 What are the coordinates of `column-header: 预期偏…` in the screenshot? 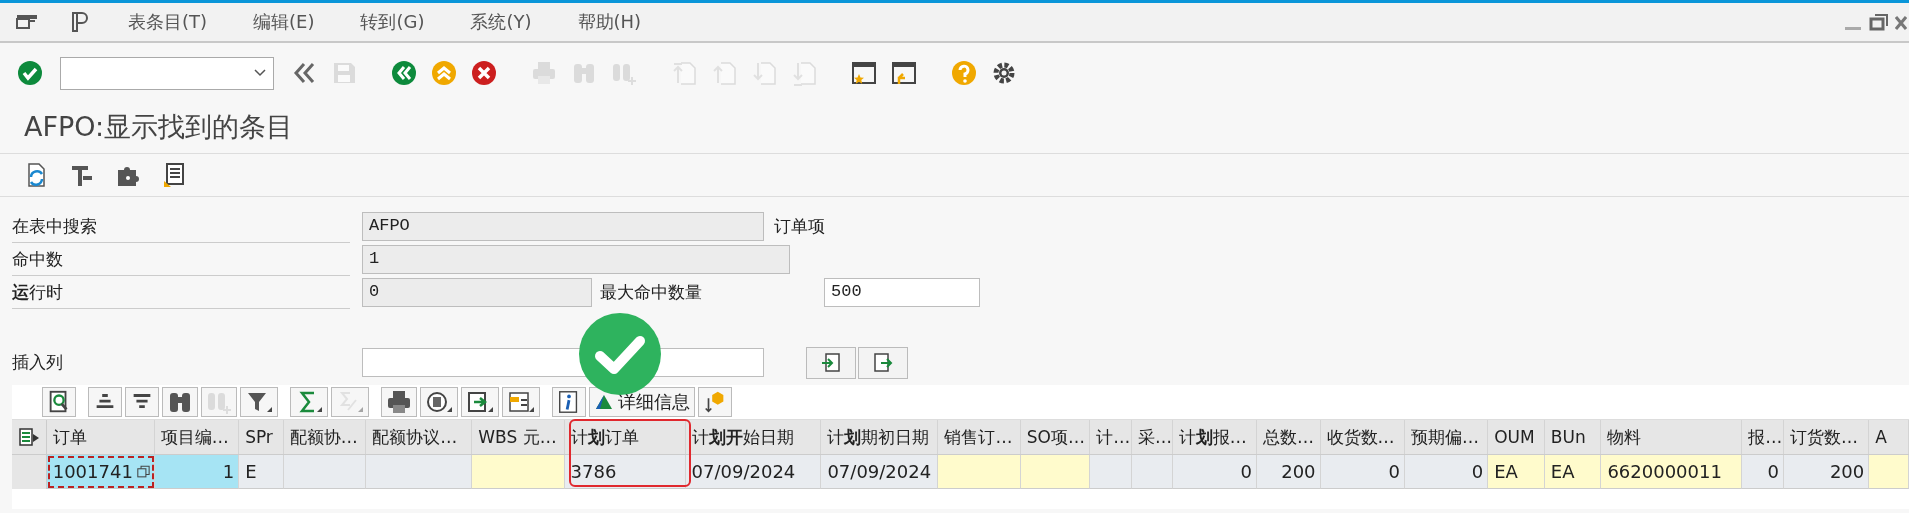 It's located at (1446, 437).